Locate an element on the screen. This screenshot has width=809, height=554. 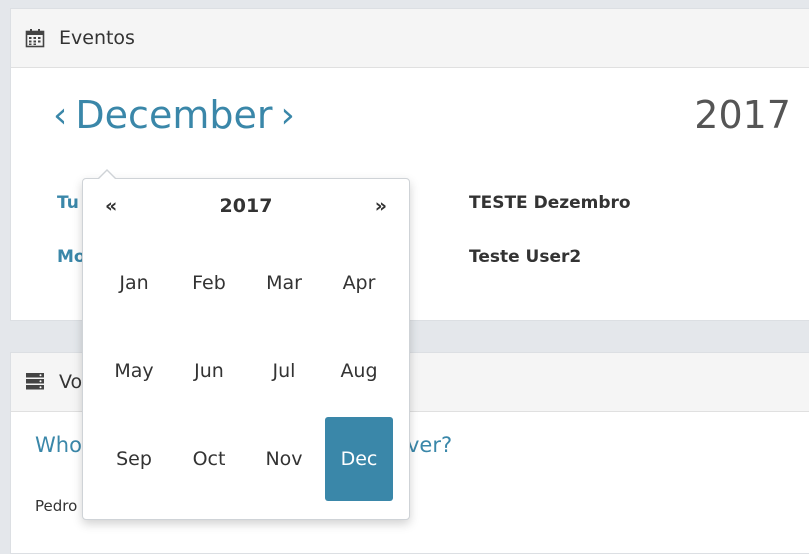
event-date-link: Tu is located at coordinates (68, 203).